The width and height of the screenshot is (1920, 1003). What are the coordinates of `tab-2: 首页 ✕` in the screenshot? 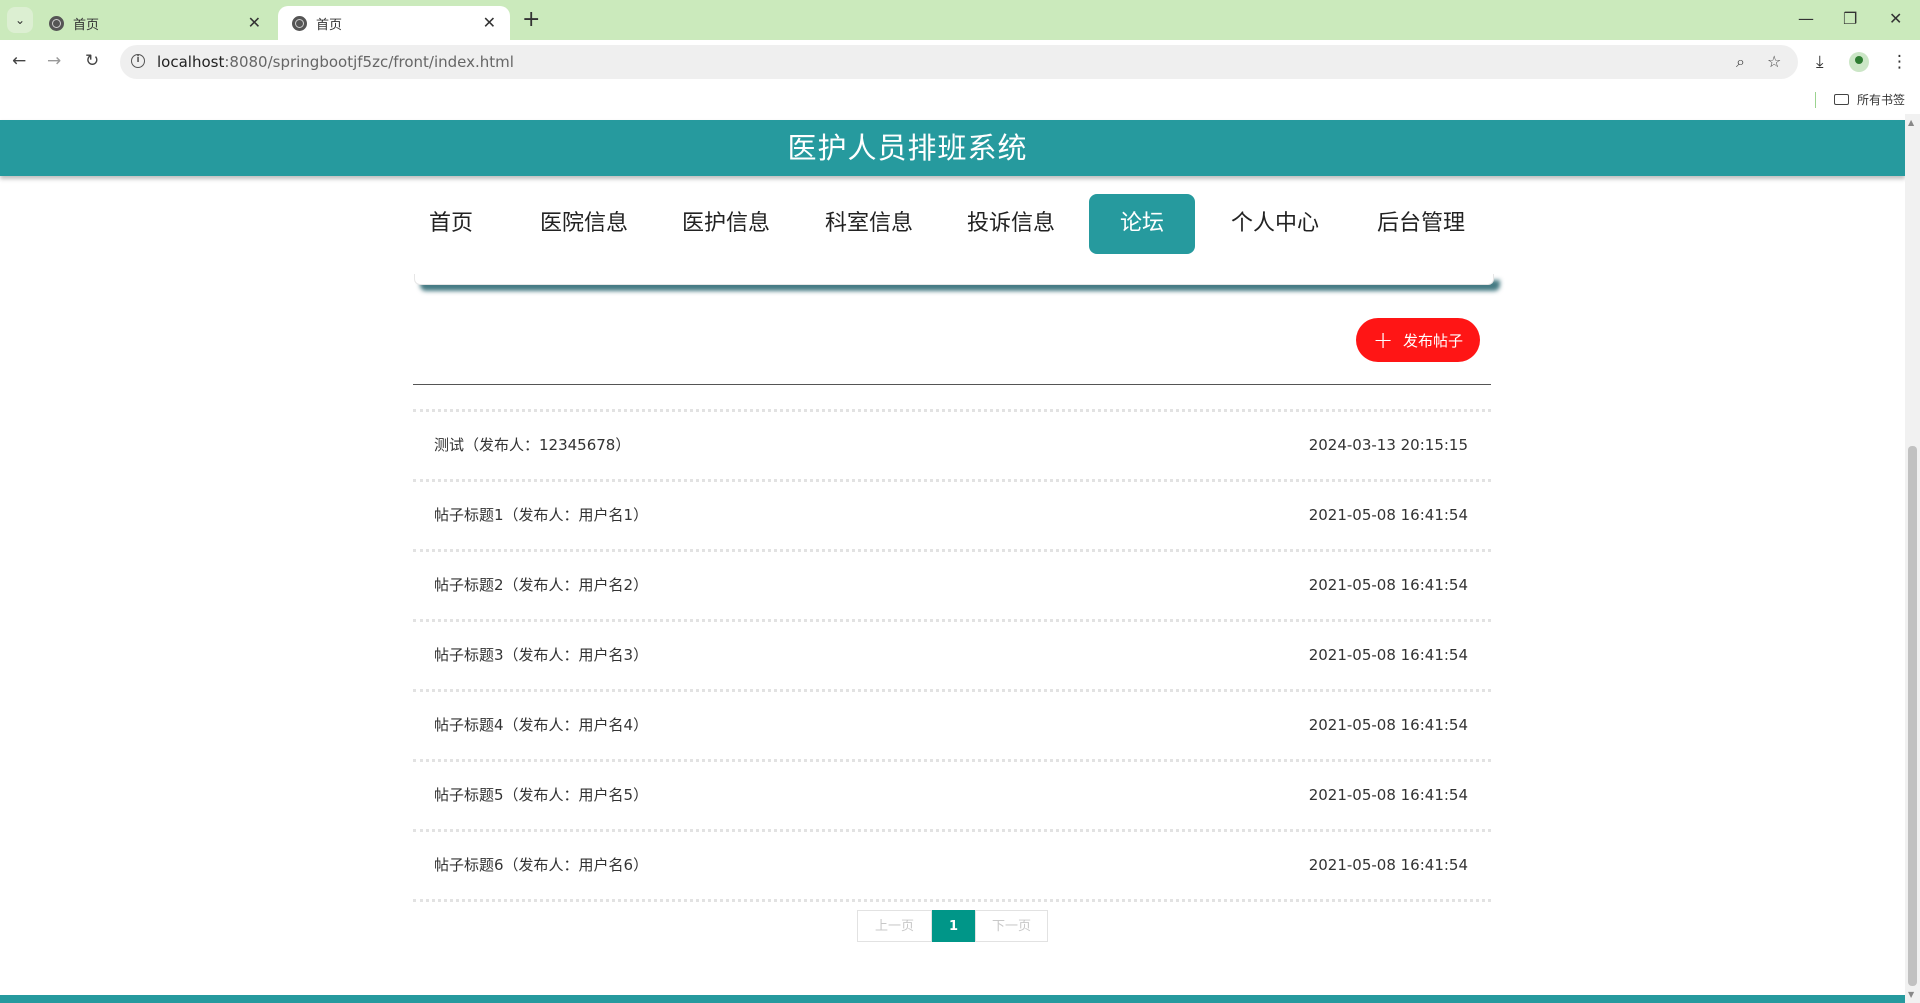 It's located at (394, 23).